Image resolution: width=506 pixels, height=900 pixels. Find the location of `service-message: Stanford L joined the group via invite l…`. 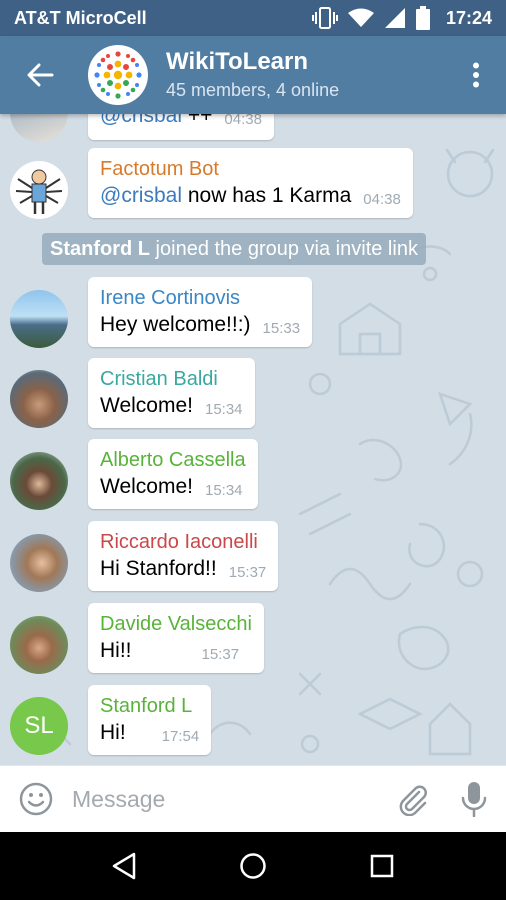

service-message: Stanford L joined the group via invite l… is located at coordinates (234, 249).